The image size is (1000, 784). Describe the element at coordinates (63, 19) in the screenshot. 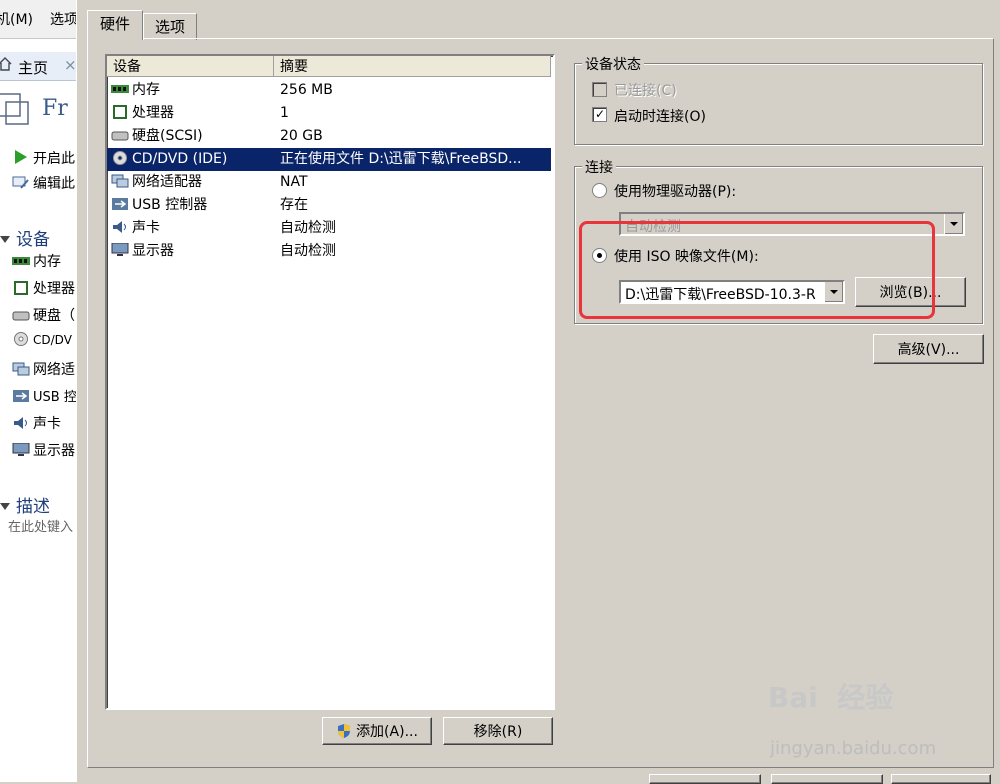

I see `menu-options: 选项` at that location.